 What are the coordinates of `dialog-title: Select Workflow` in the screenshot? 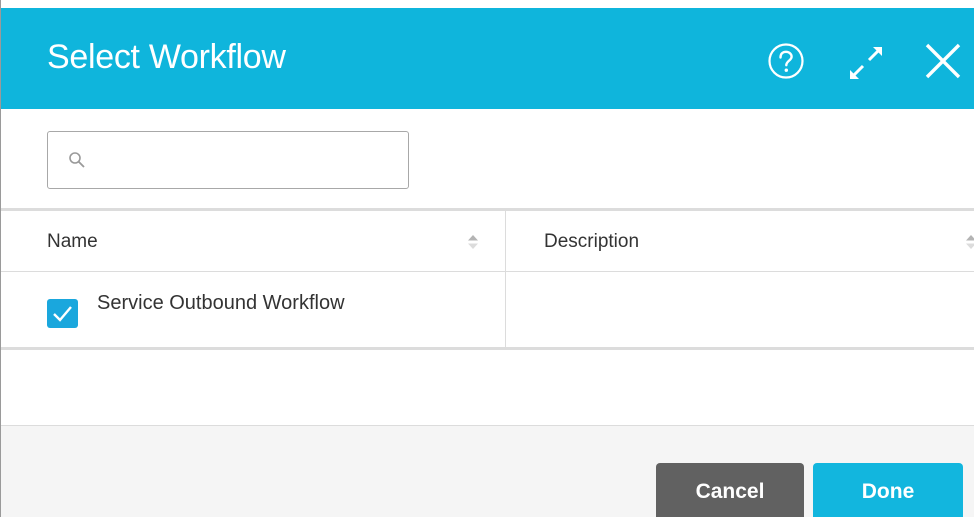 It's located at (166, 57).